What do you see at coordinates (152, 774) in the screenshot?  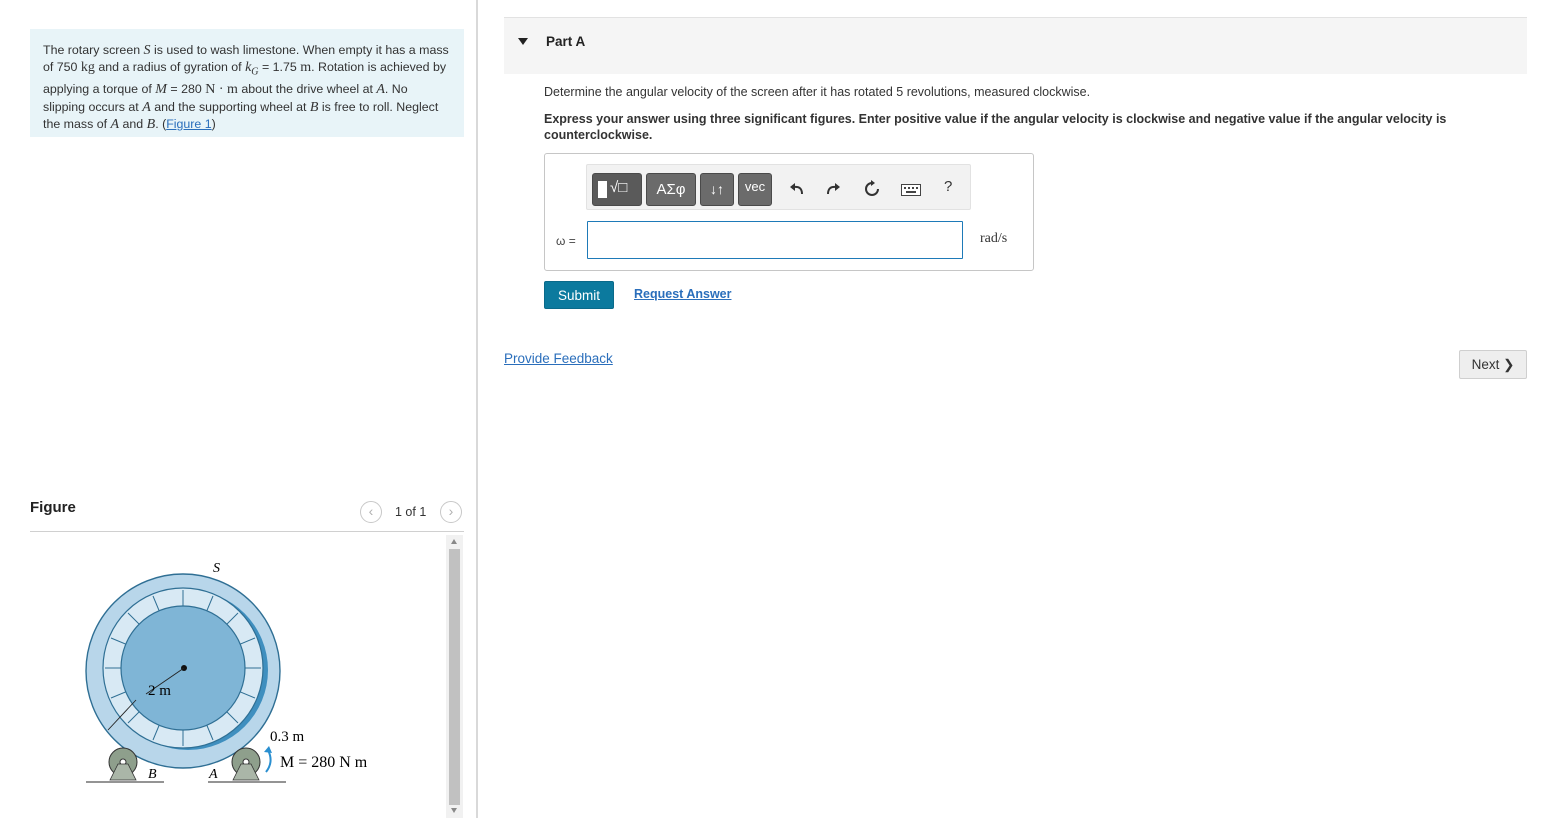 I see `label-b: B` at bounding box center [152, 774].